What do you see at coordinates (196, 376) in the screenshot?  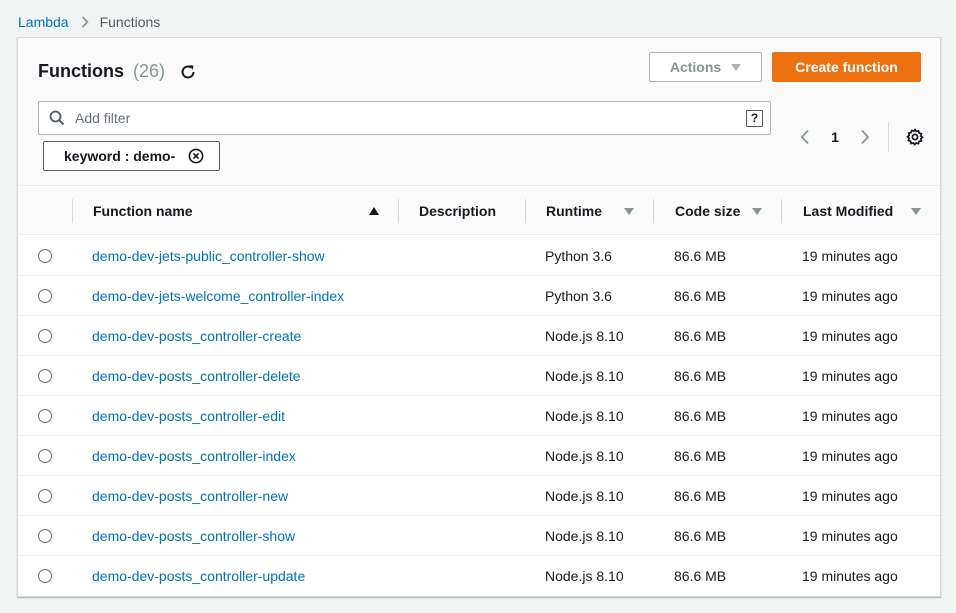 I see `function-name-link: demo-dev-posts_controller-delete` at bounding box center [196, 376].